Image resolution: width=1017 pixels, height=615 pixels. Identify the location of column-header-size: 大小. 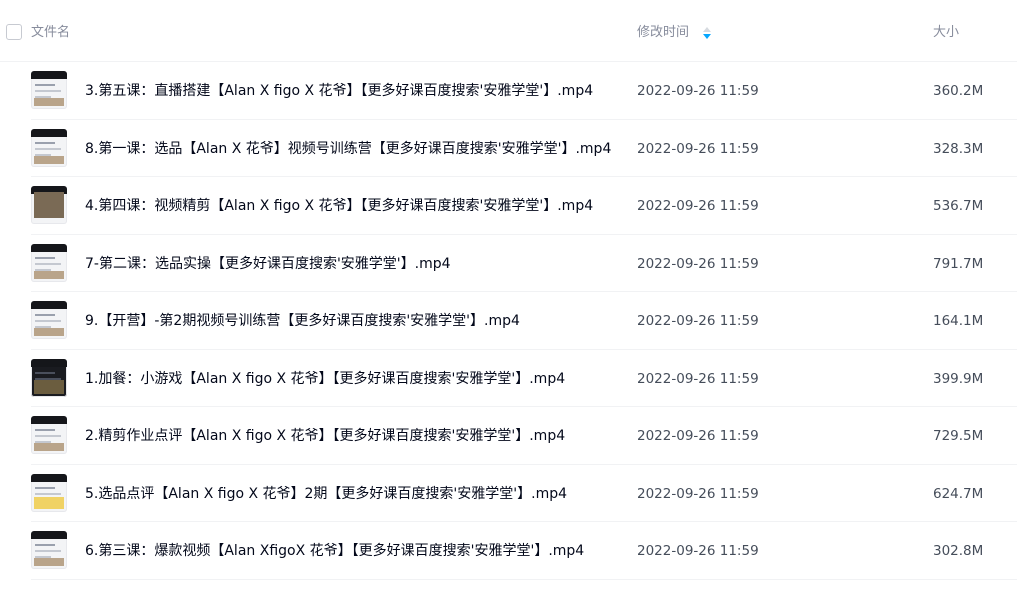
(946, 33).